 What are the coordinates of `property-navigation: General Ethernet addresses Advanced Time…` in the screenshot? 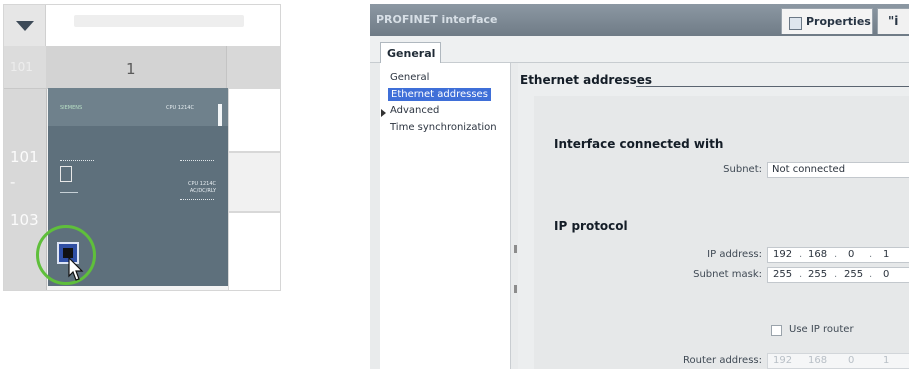 It's located at (445, 216).